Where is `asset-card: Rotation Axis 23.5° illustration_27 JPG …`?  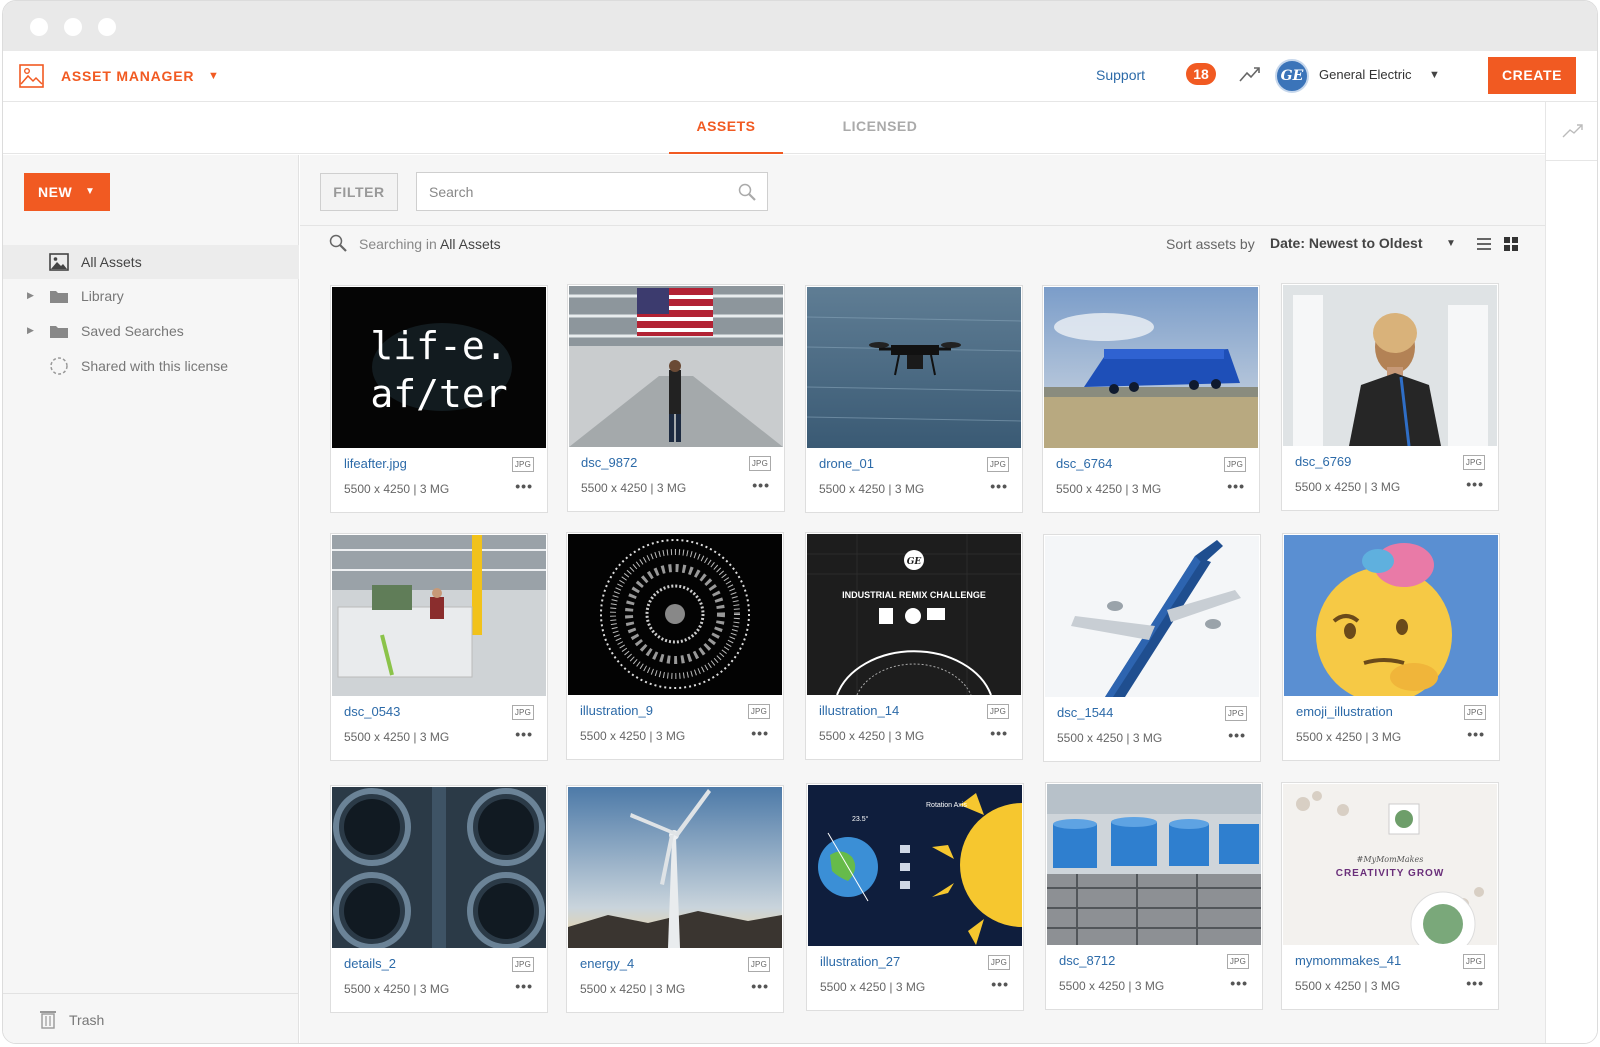
asset-card: Rotation Axis 23.5° illustration_27 JPG … is located at coordinates (915, 897).